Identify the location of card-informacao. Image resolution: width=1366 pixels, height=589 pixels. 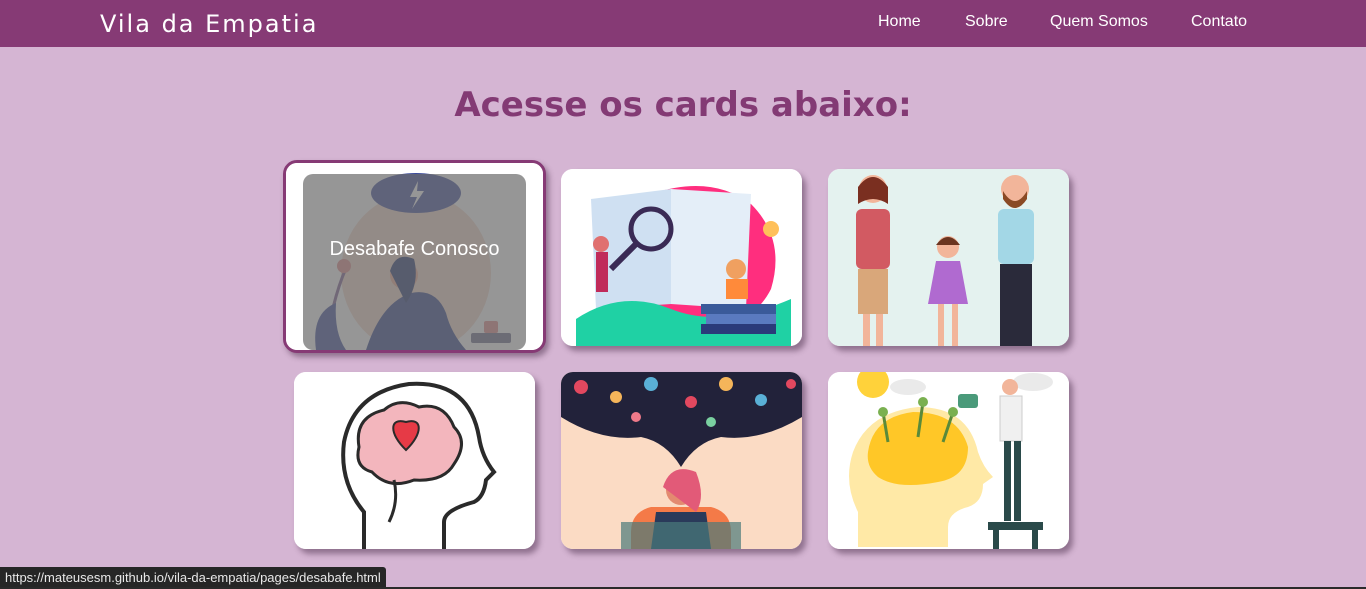
(681, 257).